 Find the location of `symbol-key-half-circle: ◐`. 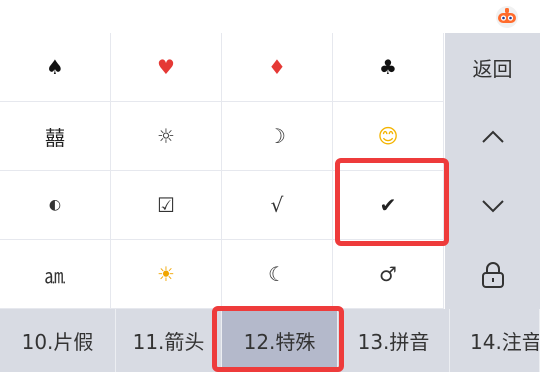

symbol-key-half-circle: ◐ is located at coordinates (55, 205).